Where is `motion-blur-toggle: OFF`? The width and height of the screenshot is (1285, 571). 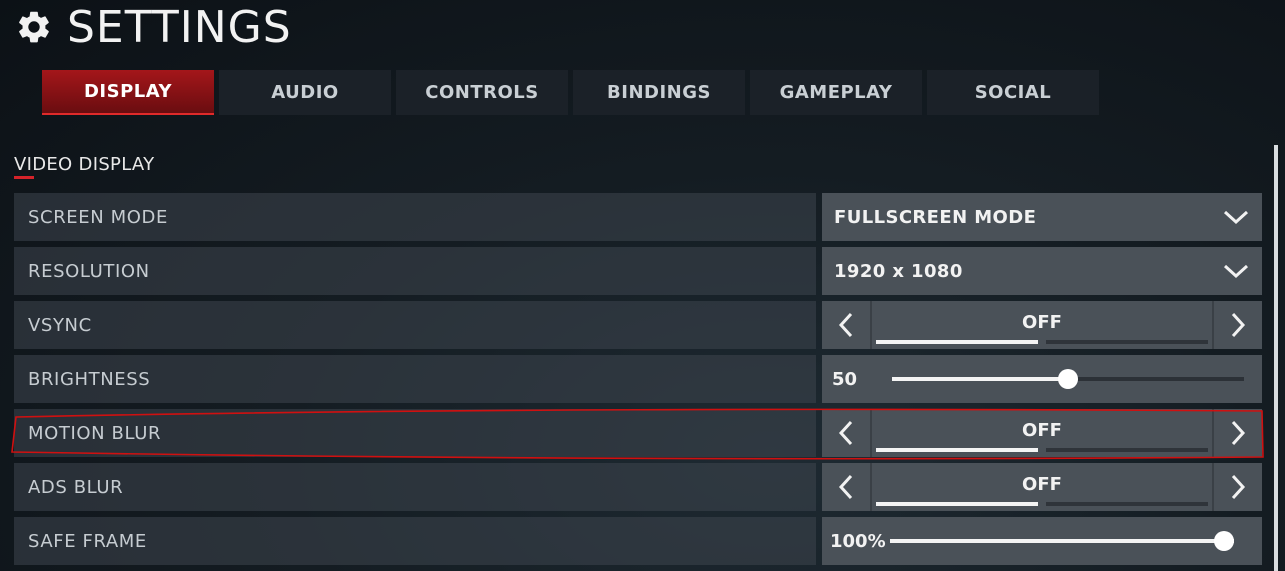 motion-blur-toggle: OFF is located at coordinates (1042, 433).